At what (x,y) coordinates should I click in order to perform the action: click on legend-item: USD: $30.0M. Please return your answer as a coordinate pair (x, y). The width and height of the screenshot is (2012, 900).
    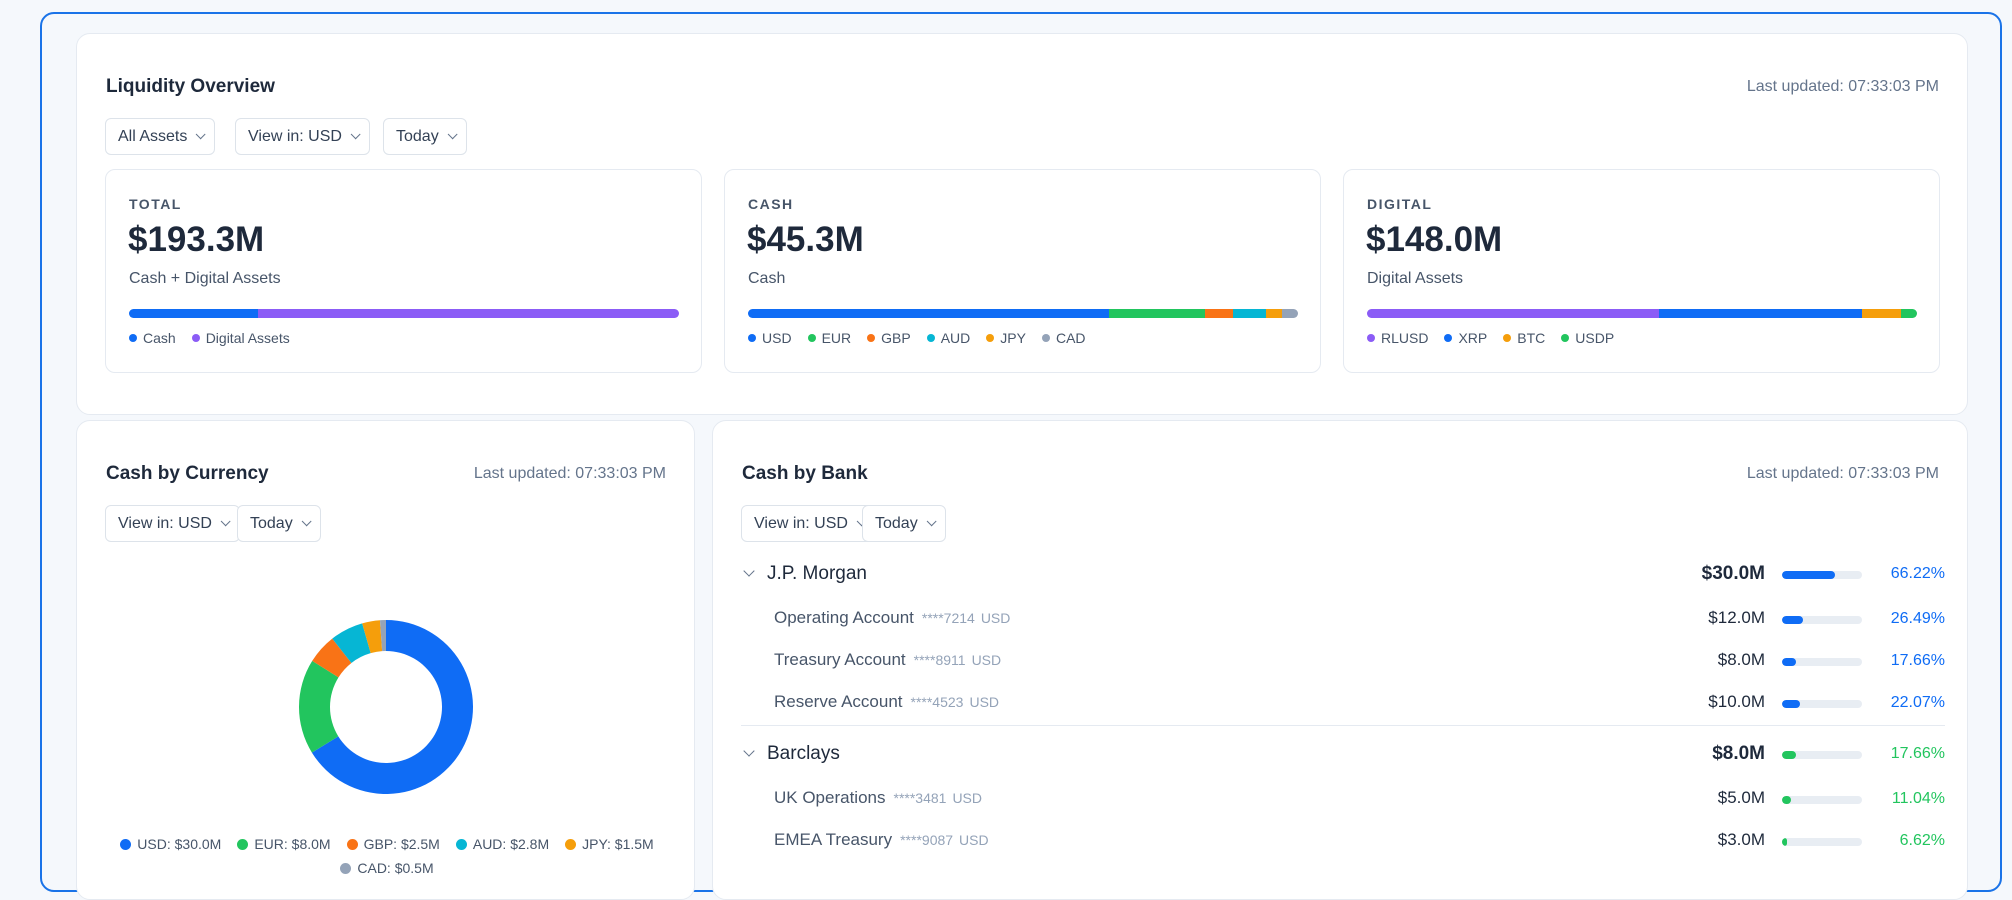
    Looking at the image, I should click on (170, 844).